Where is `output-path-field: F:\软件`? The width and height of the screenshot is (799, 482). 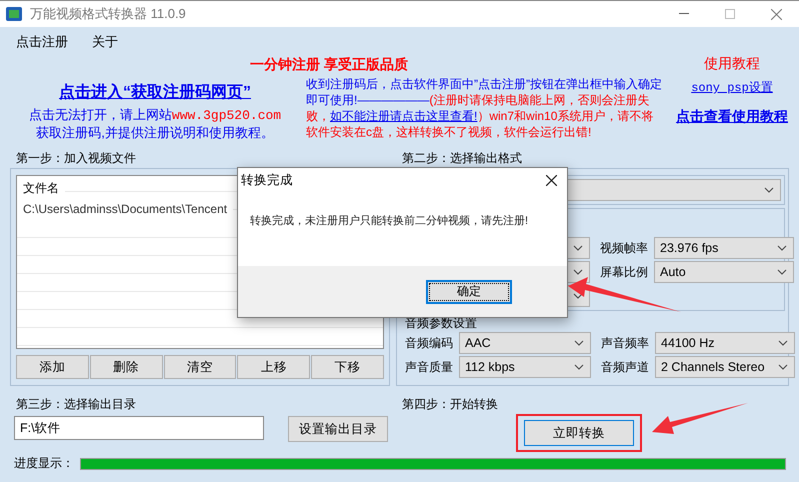
output-path-field: F:\软件 is located at coordinates (139, 428).